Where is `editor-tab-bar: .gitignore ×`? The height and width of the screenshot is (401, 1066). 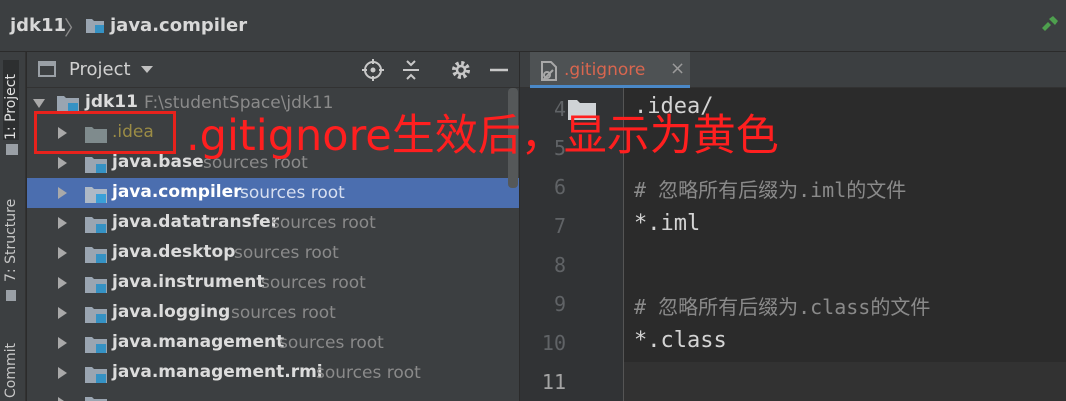 editor-tab-bar: .gitignore × is located at coordinates (793, 70).